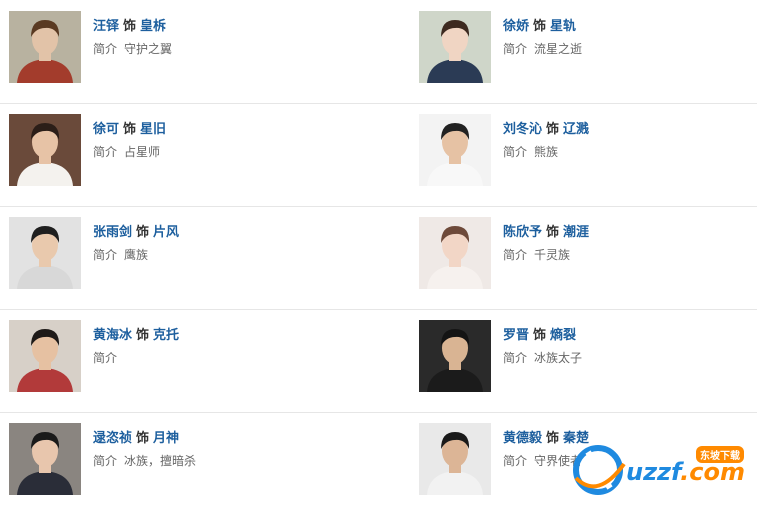 This screenshot has height=505, width=757. I want to click on role-name-link: 熵裂, so click(563, 335).